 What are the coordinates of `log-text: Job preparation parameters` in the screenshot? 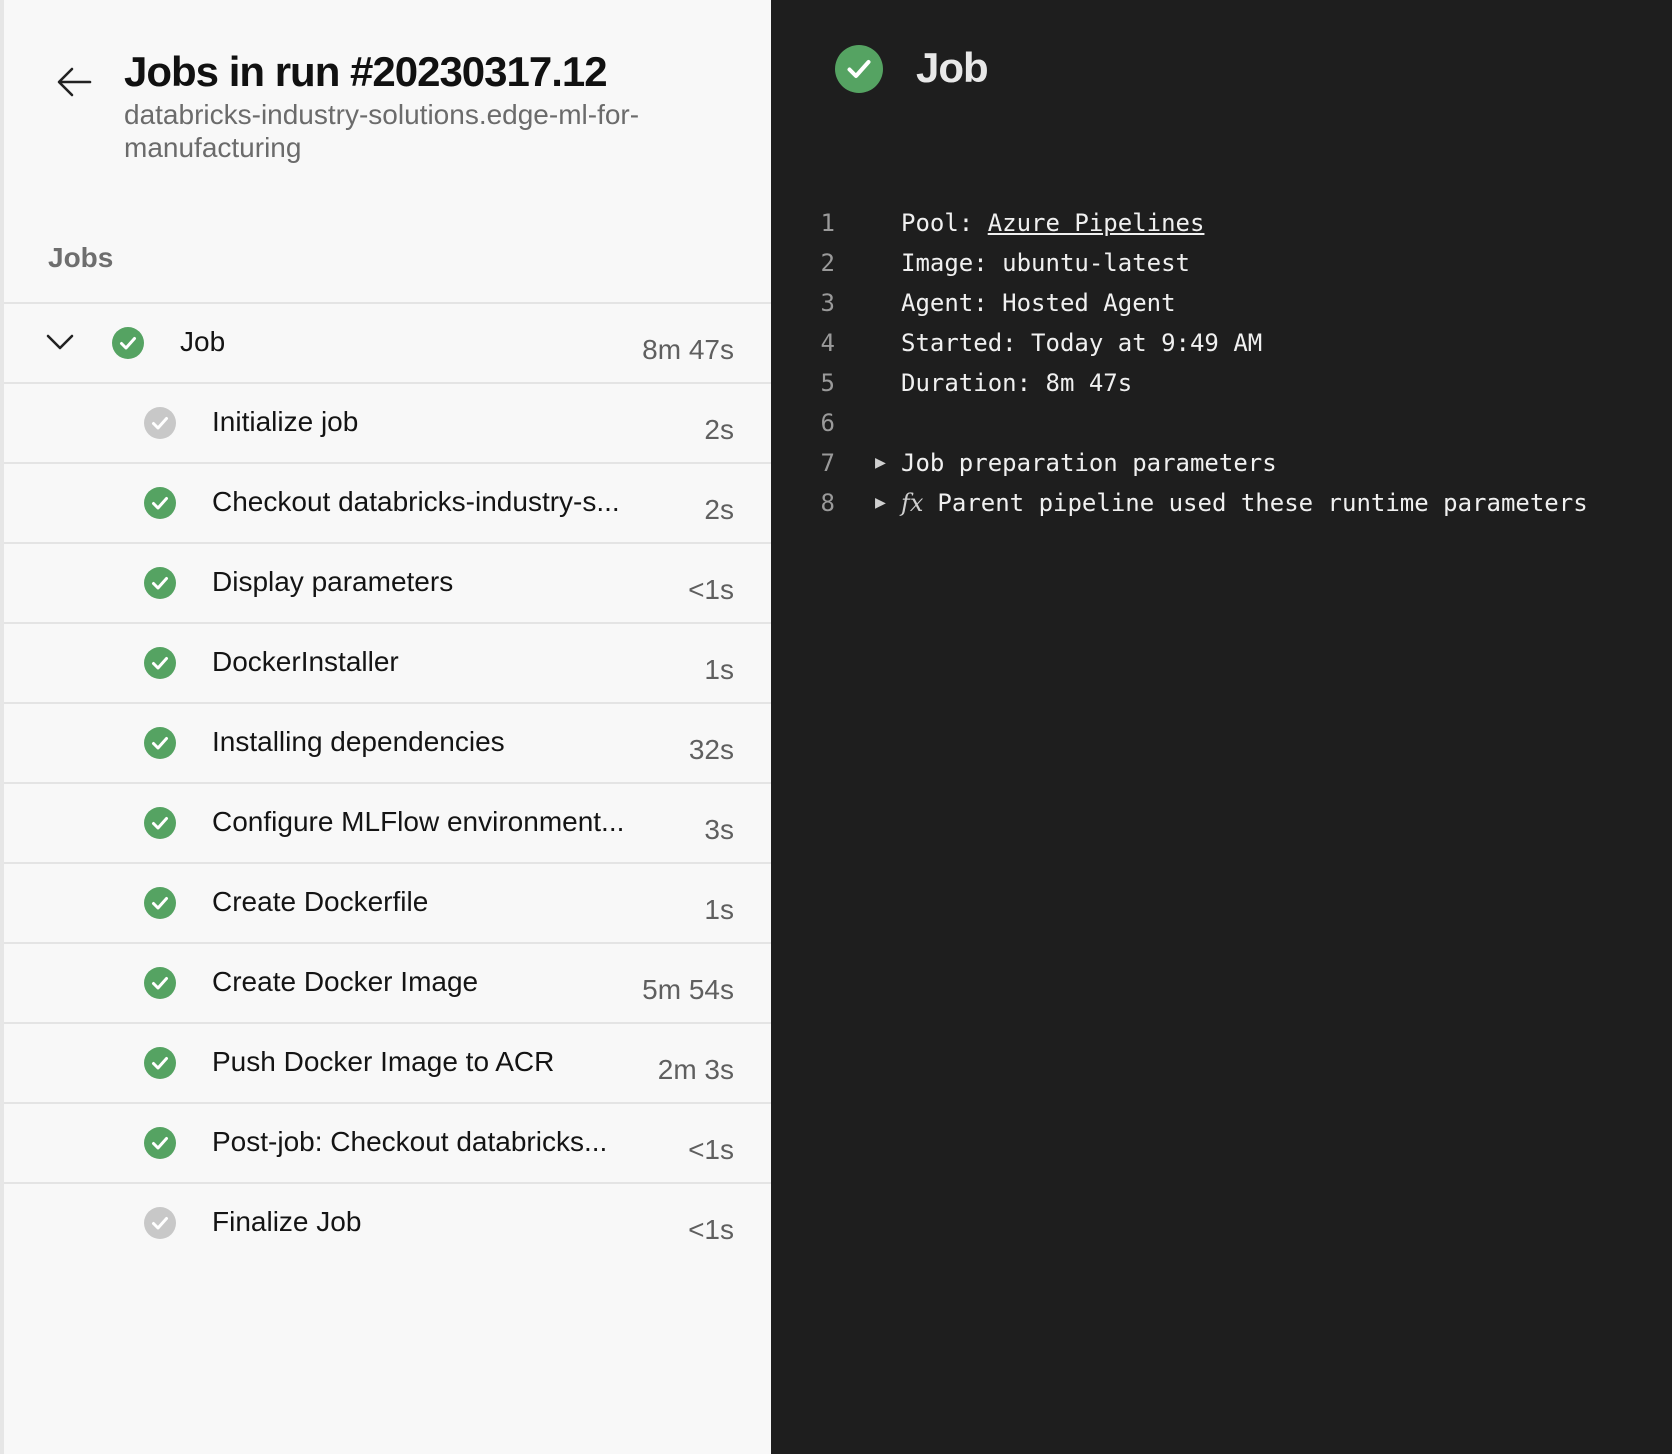 It's located at (1089, 463).